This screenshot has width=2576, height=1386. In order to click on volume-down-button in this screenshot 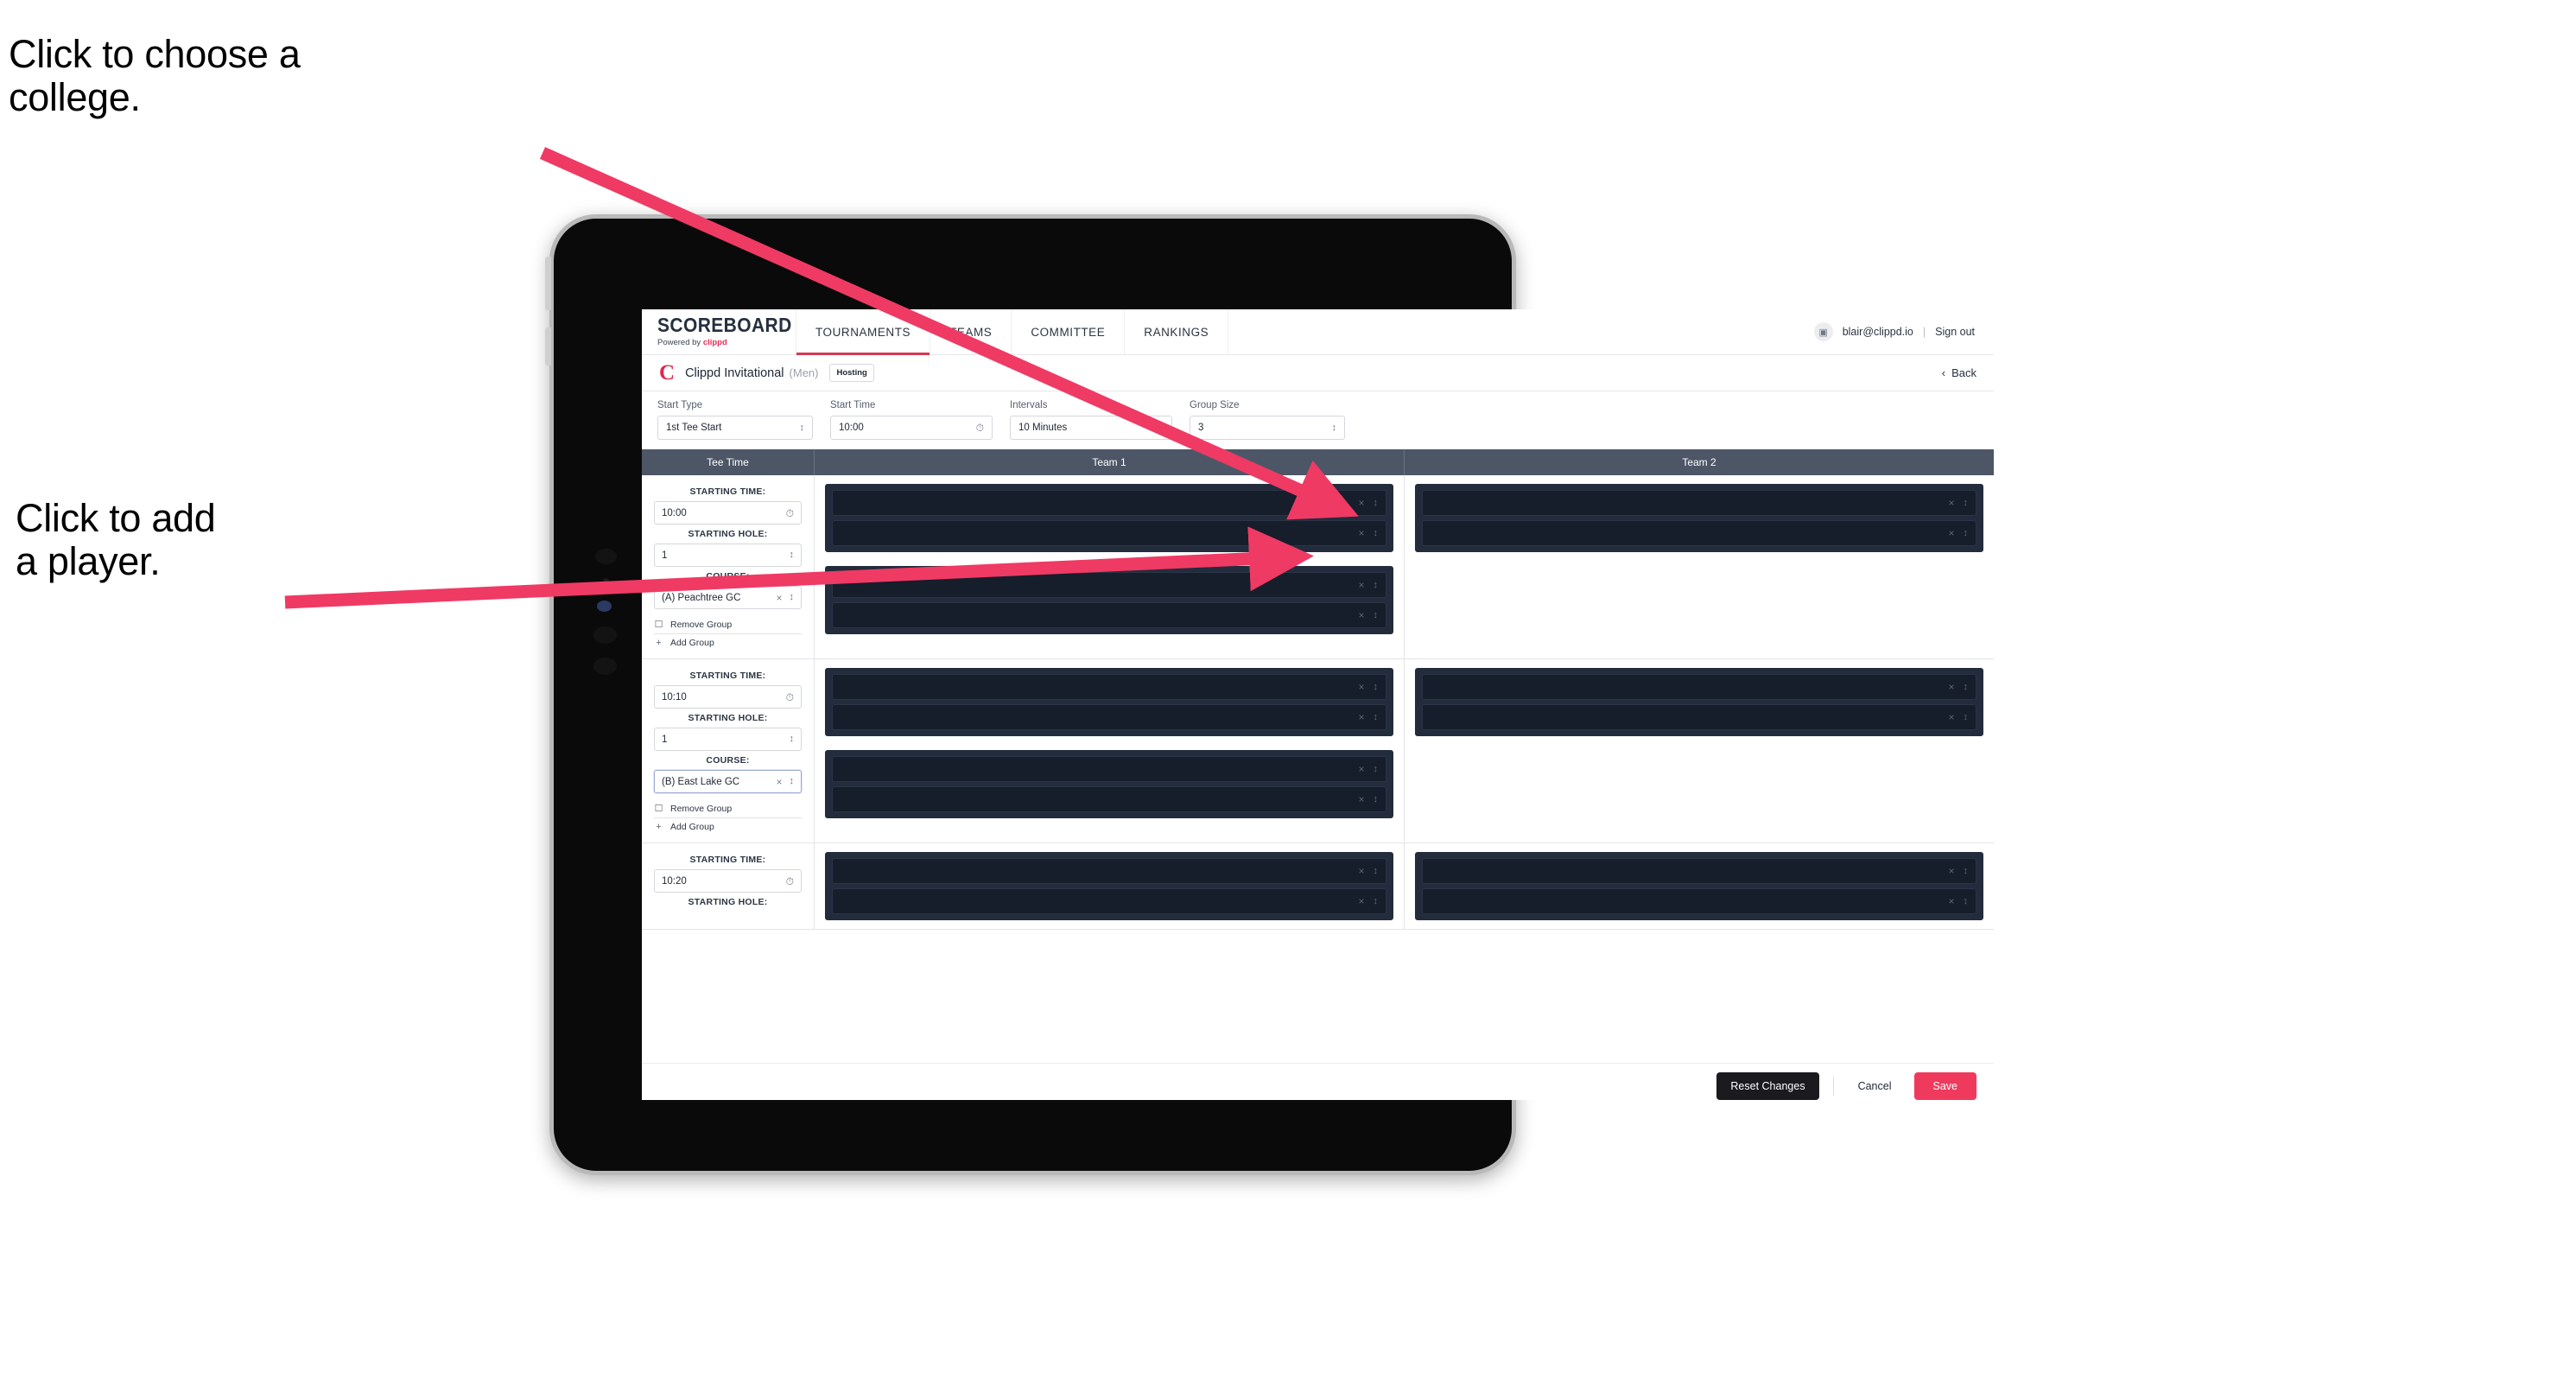, I will do `click(548, 346)`.